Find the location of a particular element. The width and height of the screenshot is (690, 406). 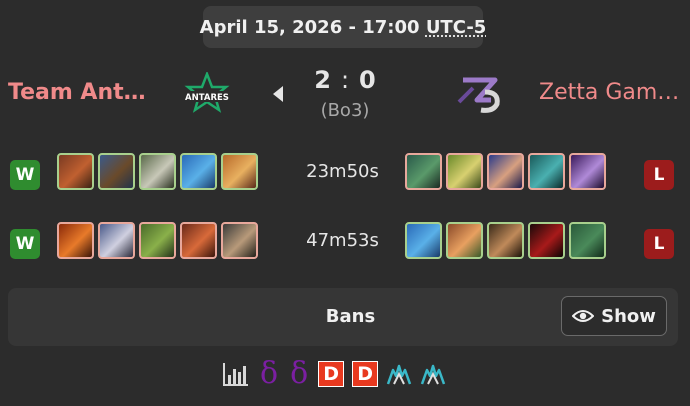

game-row: W 47m53s L is located at coordinates (345, 244).